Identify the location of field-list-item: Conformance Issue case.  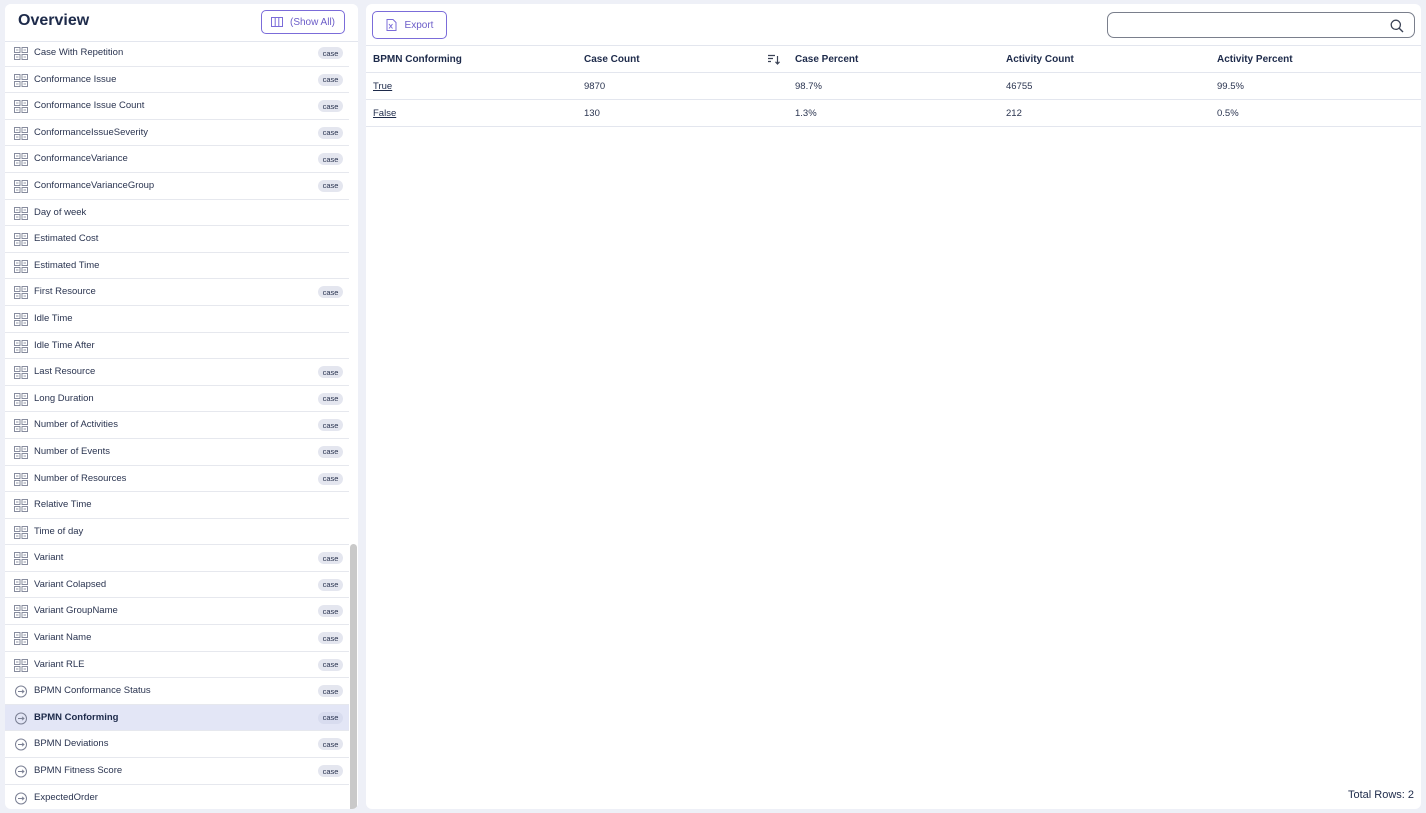
(177, 80).